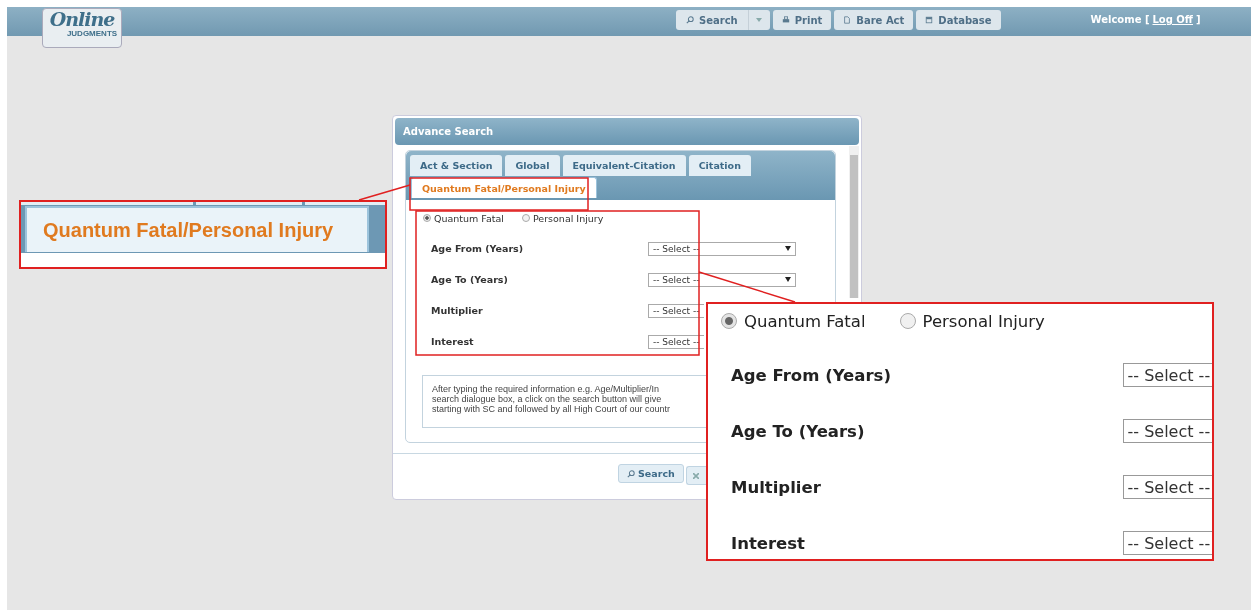 This screenshot has width=1251, height=610. Describe the element at coordinates (552, 399) in the screenshot. I see `help-text: After typing the required information e.g. Age/Multiplier/In search dialogue box, a click on the search button will give starting with SC and followed by all High Court of our countr` at that location.